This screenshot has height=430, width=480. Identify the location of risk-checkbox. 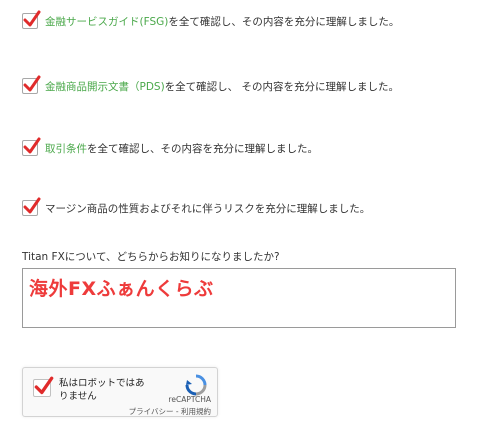
(31, 206).